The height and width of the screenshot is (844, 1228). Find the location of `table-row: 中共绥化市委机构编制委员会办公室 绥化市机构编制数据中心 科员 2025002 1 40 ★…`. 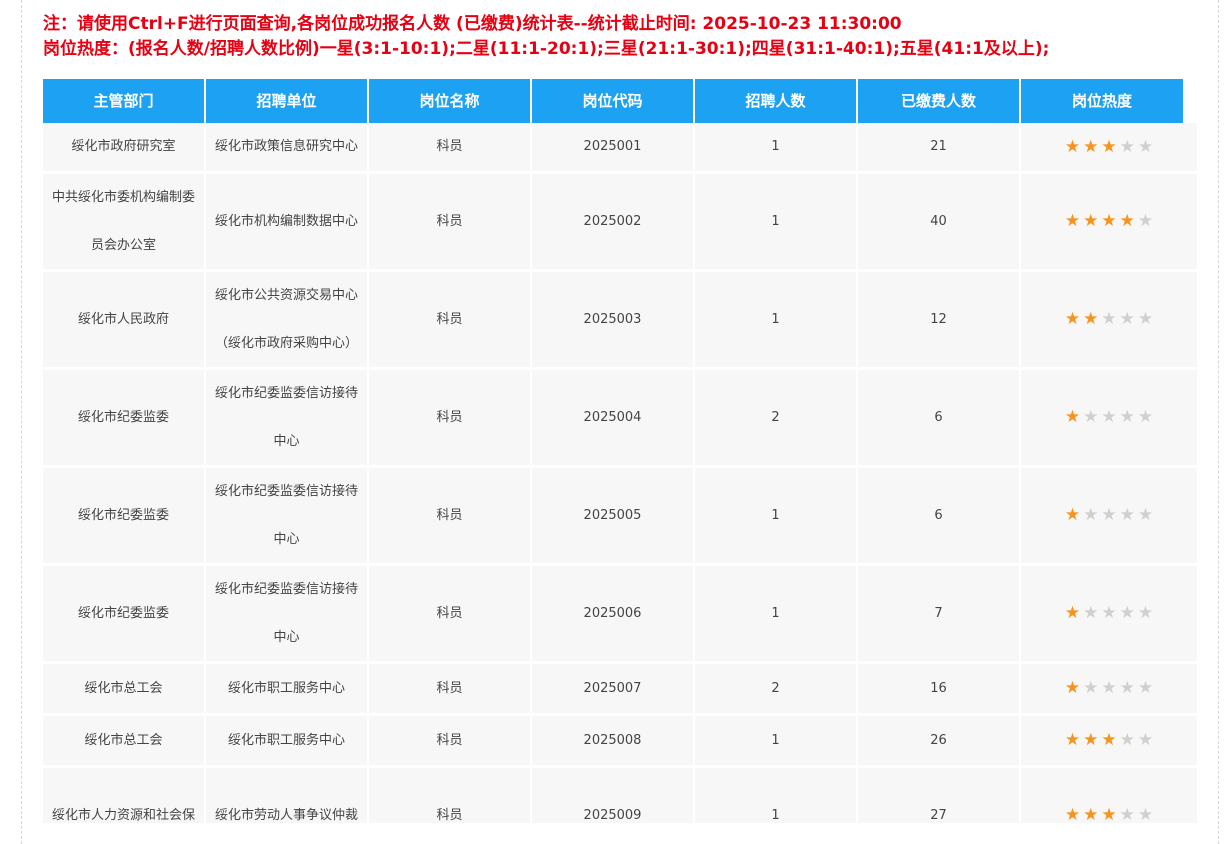

table-row: 中共绥化市委机构编制委员会办公室 绥化市机构编制数据中心 科员 2025002 1 40 ★… is located at coordinates (620, 223).